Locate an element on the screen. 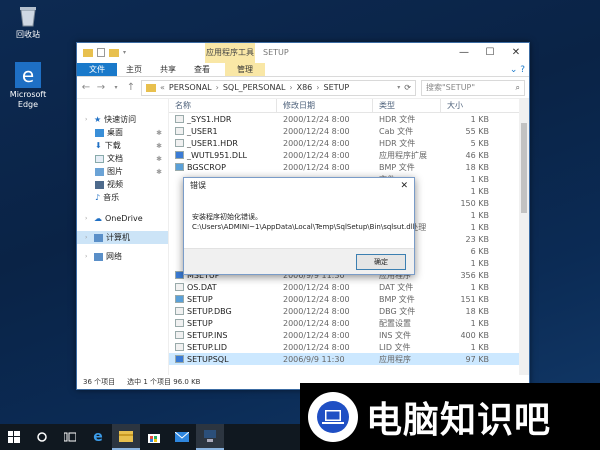  nav-onedrive: › ☁ OneDrive is located at coordinates (122, 218).